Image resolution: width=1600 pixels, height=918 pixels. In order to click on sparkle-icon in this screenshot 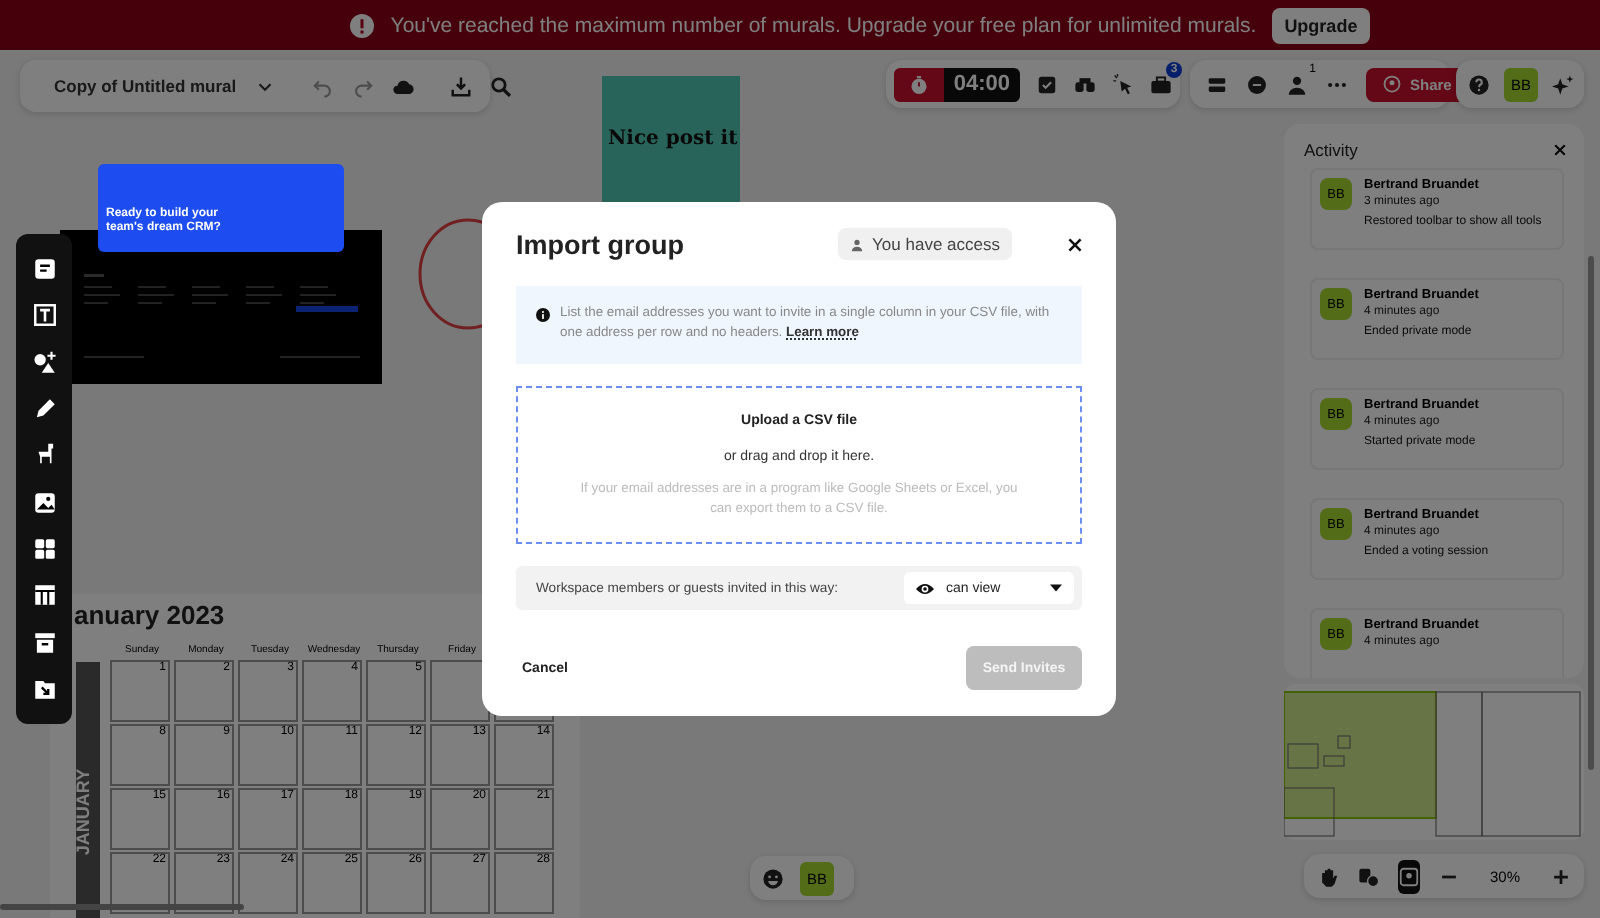, I will do `click(1563, 84)`.